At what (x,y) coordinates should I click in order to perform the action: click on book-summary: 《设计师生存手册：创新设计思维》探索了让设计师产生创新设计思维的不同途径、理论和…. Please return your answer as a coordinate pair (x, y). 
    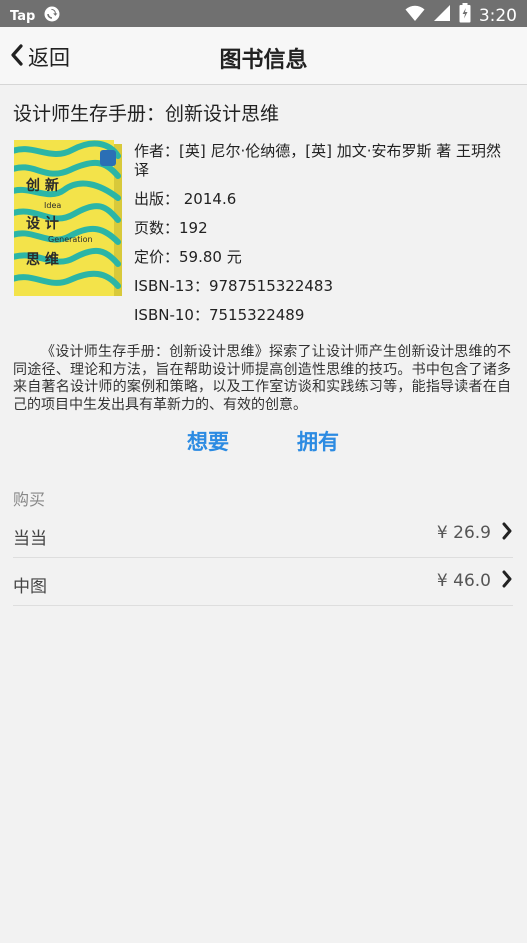
    Looking at the image, I should click on (262, 378).